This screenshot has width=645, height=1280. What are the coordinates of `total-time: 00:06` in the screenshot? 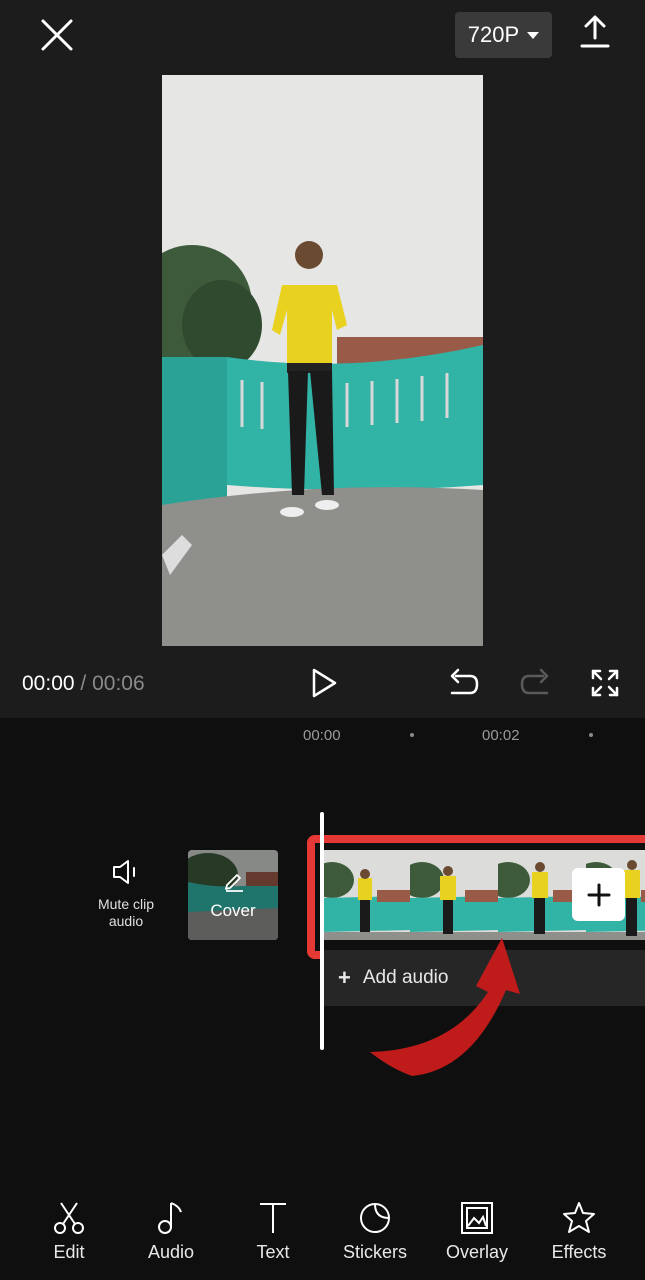 It's located at (118, 683).